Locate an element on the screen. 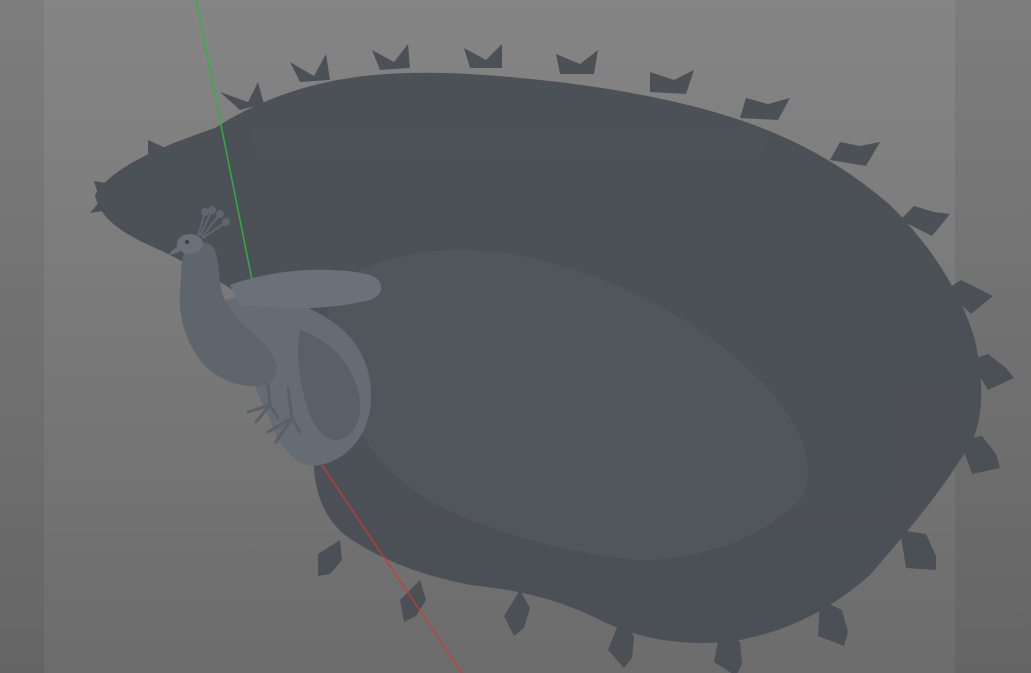 This screenshot has height=673, width=1031. peacock-head is located at coordinates (190, 244).